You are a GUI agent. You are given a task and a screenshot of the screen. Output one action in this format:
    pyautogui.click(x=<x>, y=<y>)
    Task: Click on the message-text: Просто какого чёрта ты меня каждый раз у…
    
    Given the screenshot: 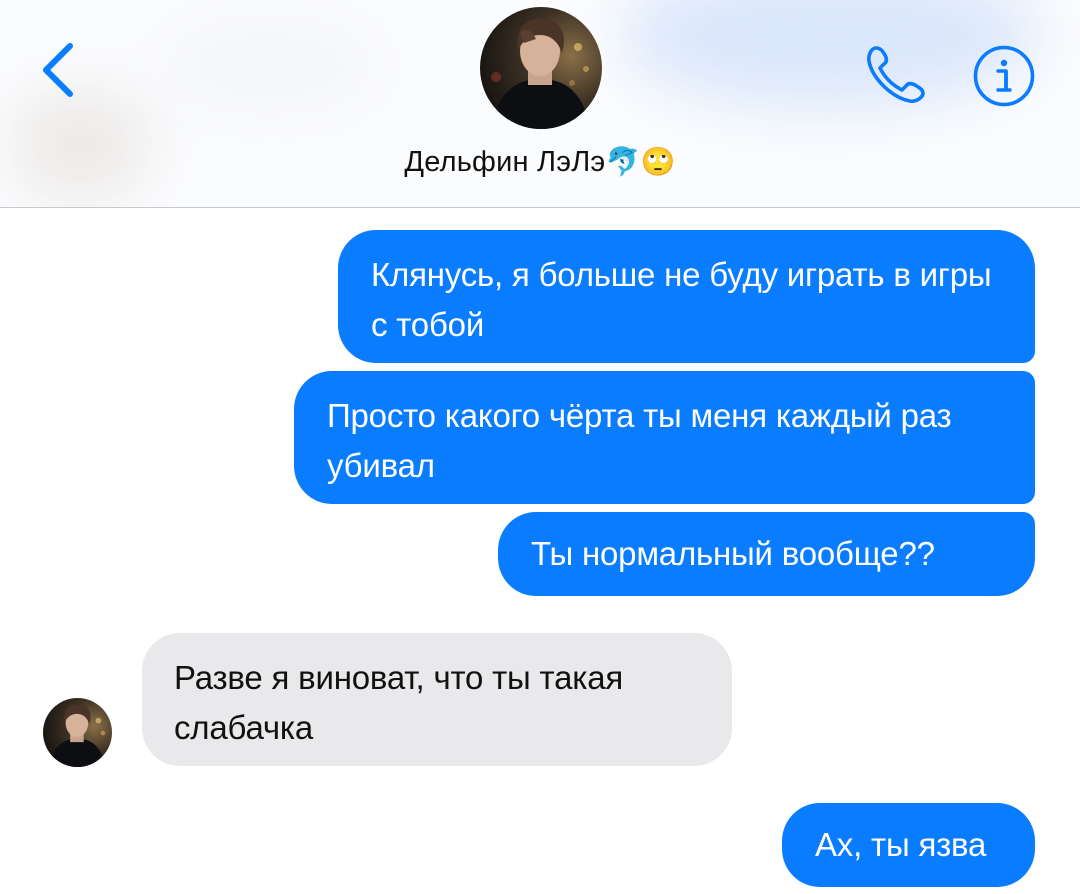 What is the action you would take?
    pyautogui.click(x=639, y=440)
    